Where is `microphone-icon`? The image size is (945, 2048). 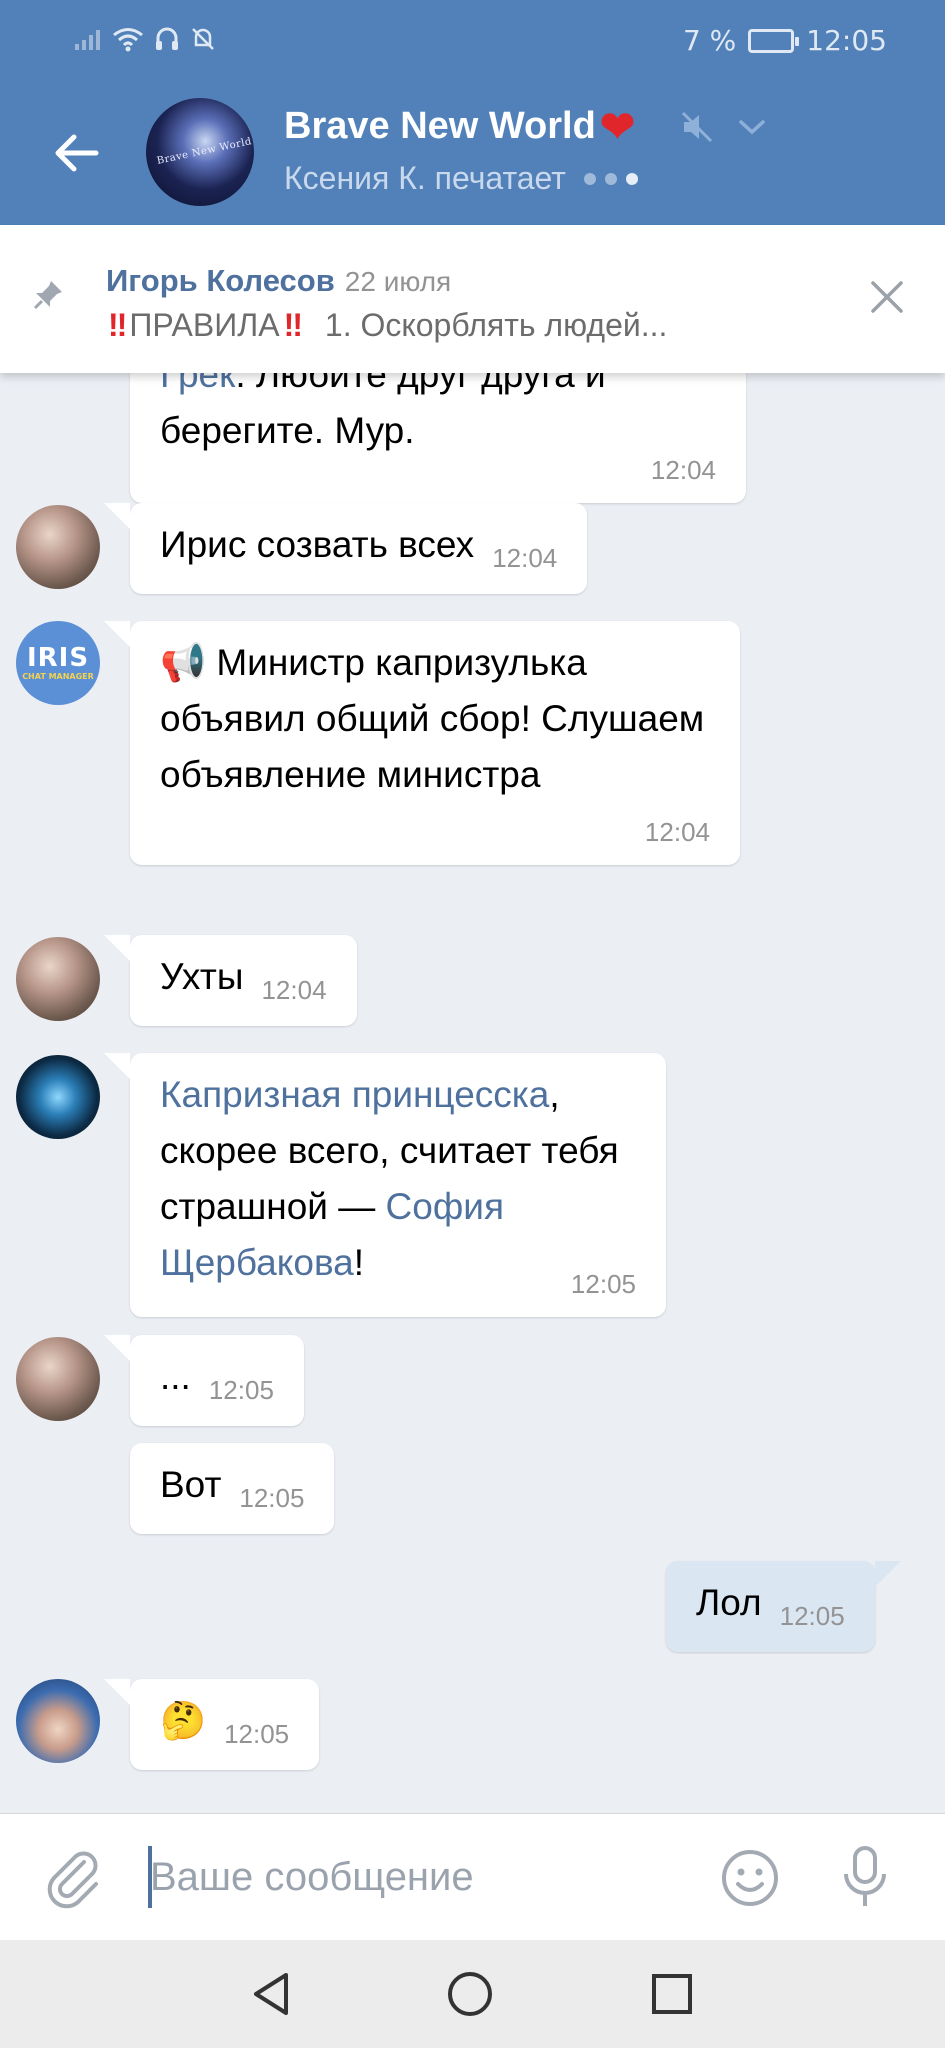 microphone-icon is located at coordinates (865, 1876).